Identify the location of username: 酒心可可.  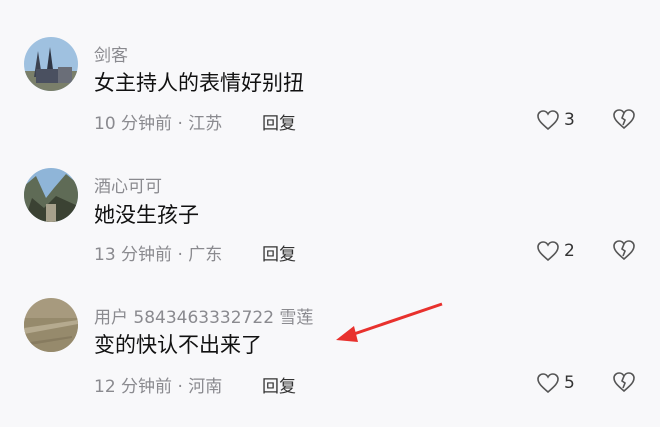
(128, 184).